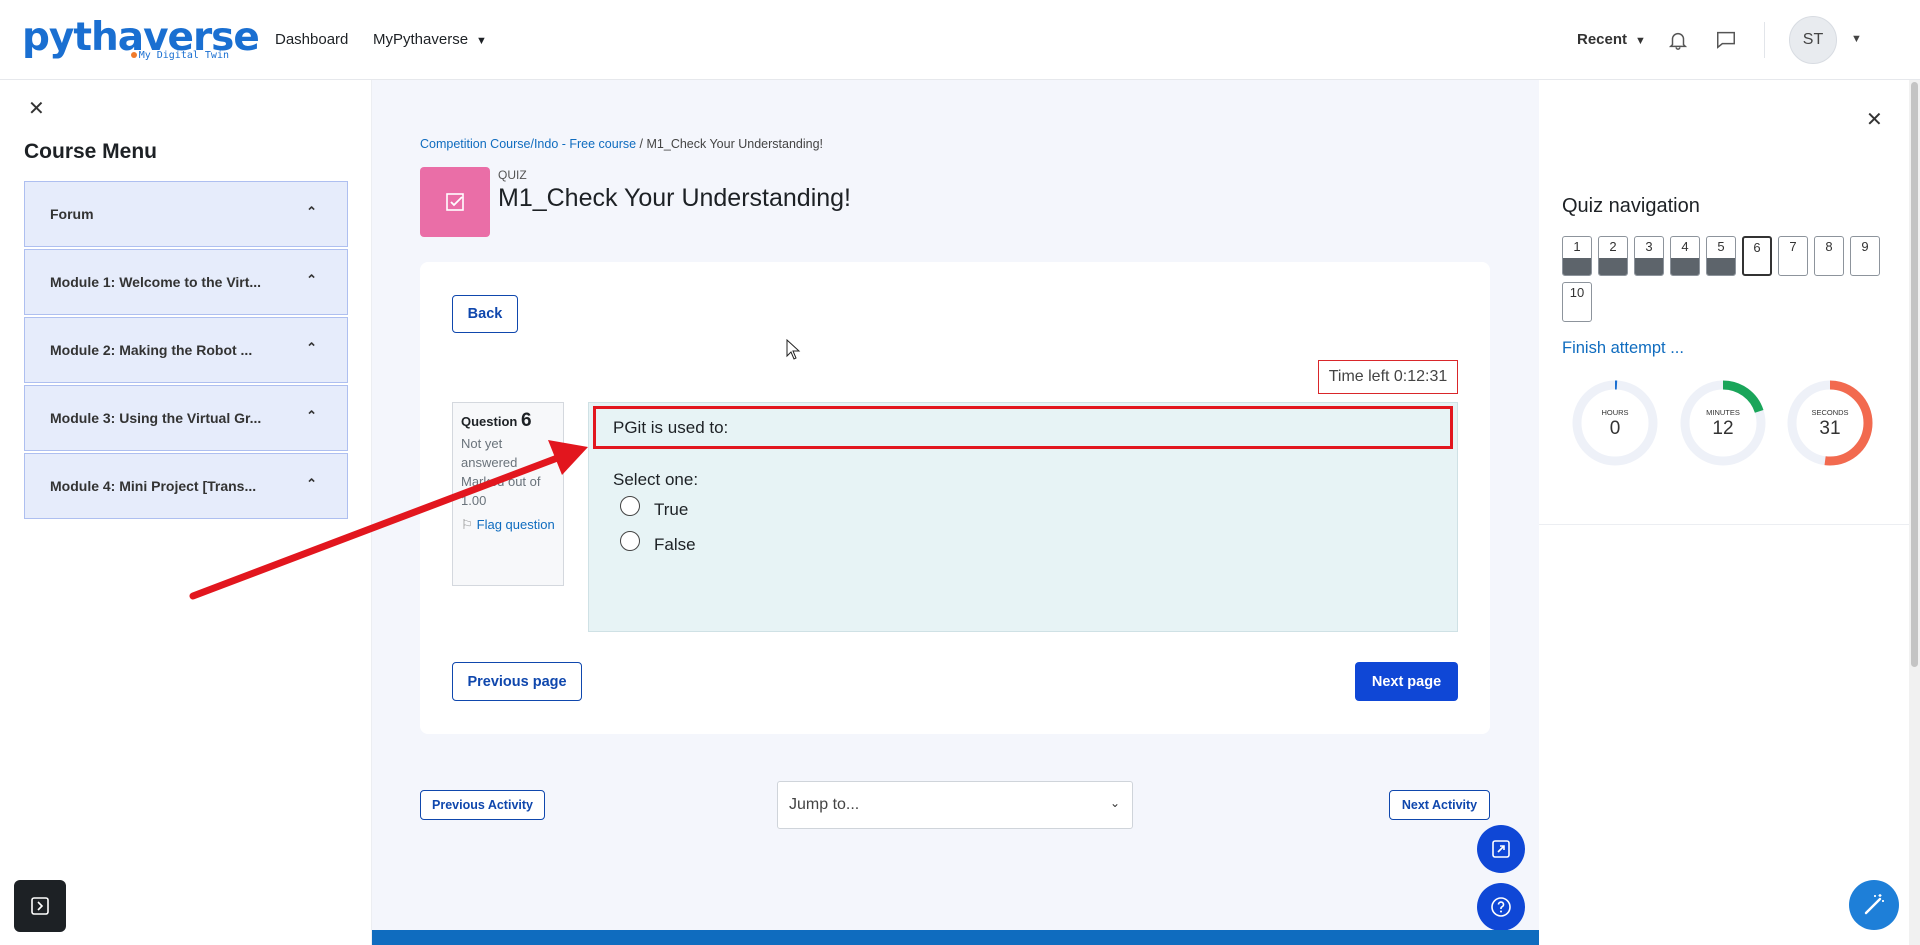 The height and width of the screenshot is (945, 1920). What do you see at coordinates (467, 524) in the screenshot?
I see `flag-icon: ⚐` at bounding box center [467, 524].